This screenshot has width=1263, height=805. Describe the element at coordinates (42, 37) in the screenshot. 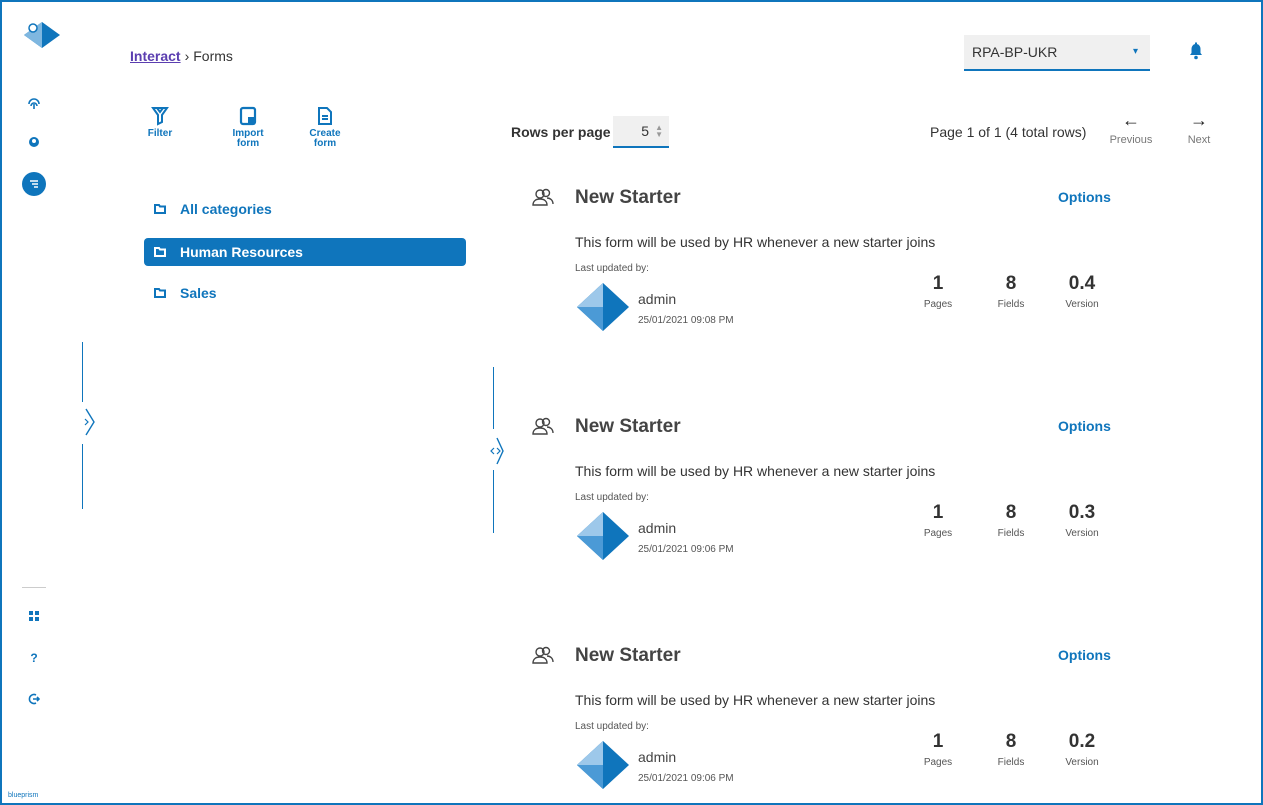

I see `app-logo-icon` at that location.